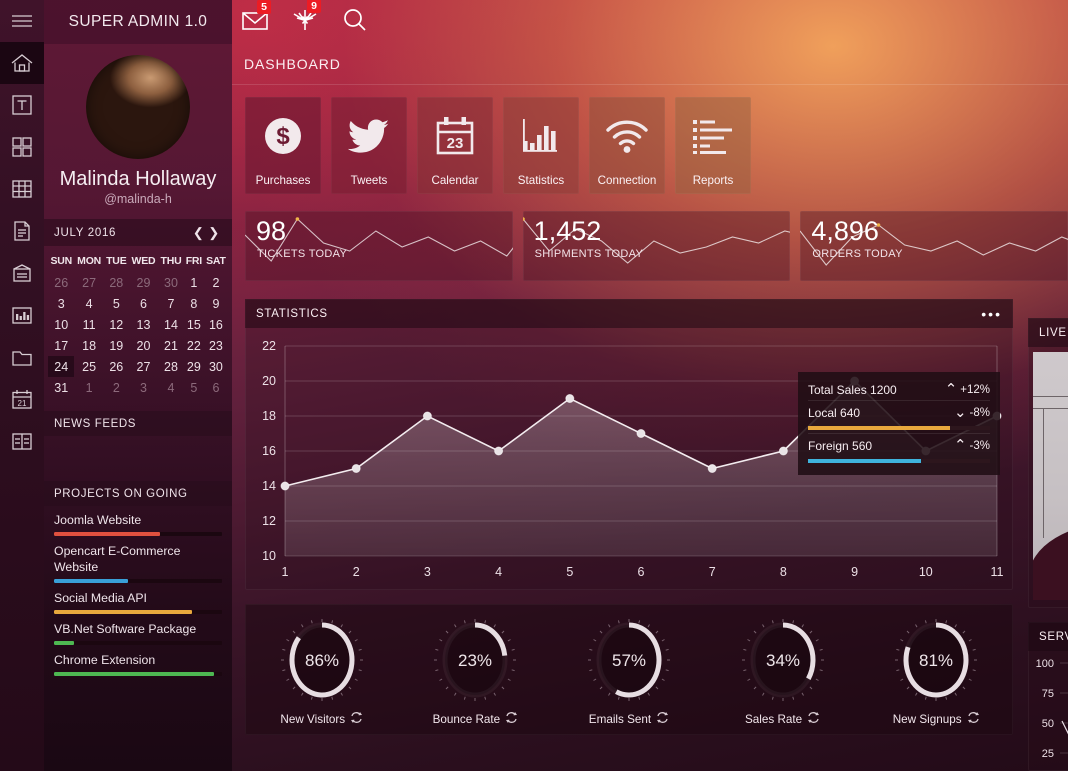  What do you see at coordinates (88, 366) in the screenshot?
I see `calendar-day: 25` at bounding box center [88, 366].